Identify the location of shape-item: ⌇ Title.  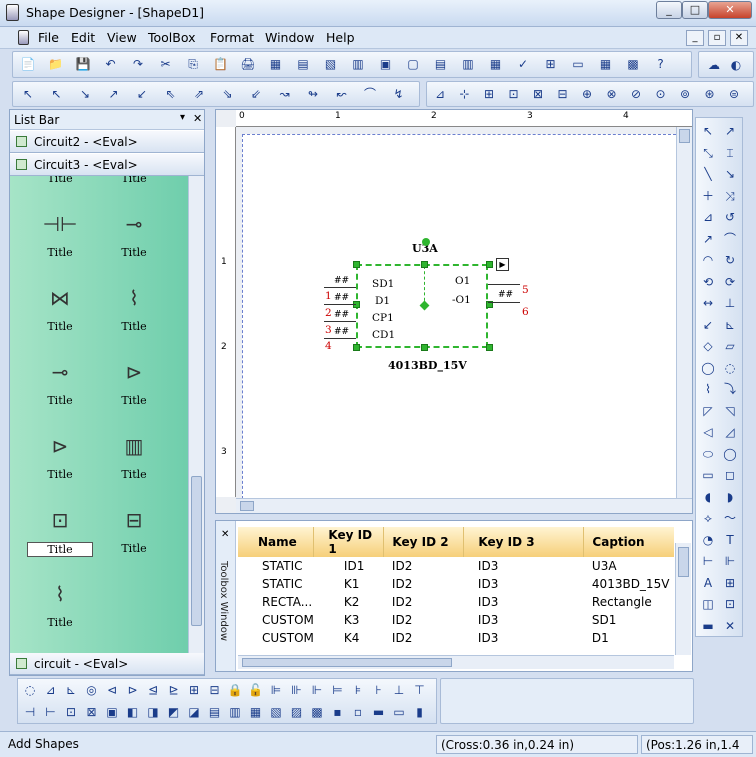
(60, 605).